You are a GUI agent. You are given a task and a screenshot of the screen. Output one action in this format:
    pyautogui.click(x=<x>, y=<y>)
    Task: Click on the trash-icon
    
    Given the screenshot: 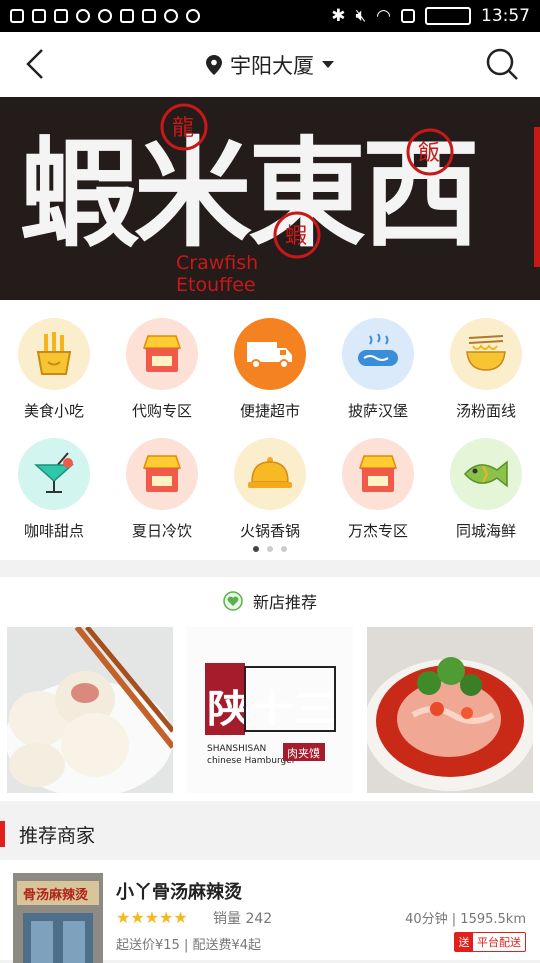 What is the action you would take?
    pyautogui.click(x=39, y=16)
    